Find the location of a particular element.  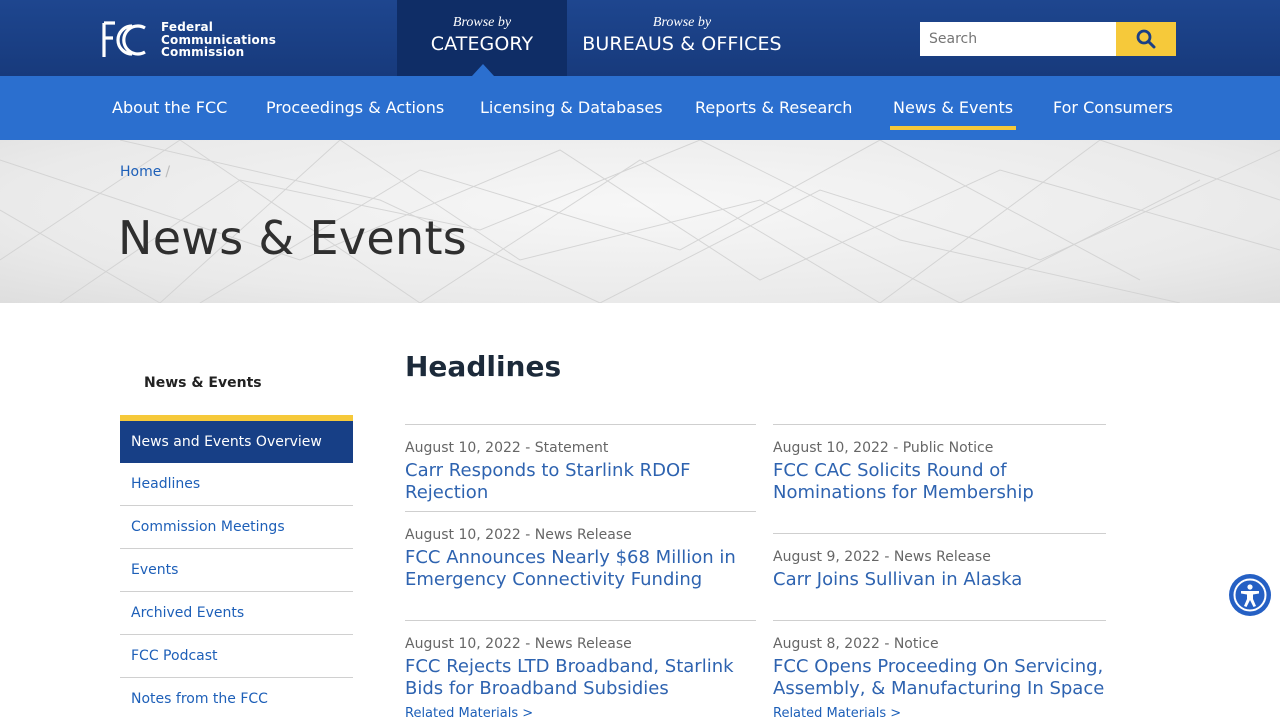

headlines-title: Headlines is located at coordinates (483, 366).